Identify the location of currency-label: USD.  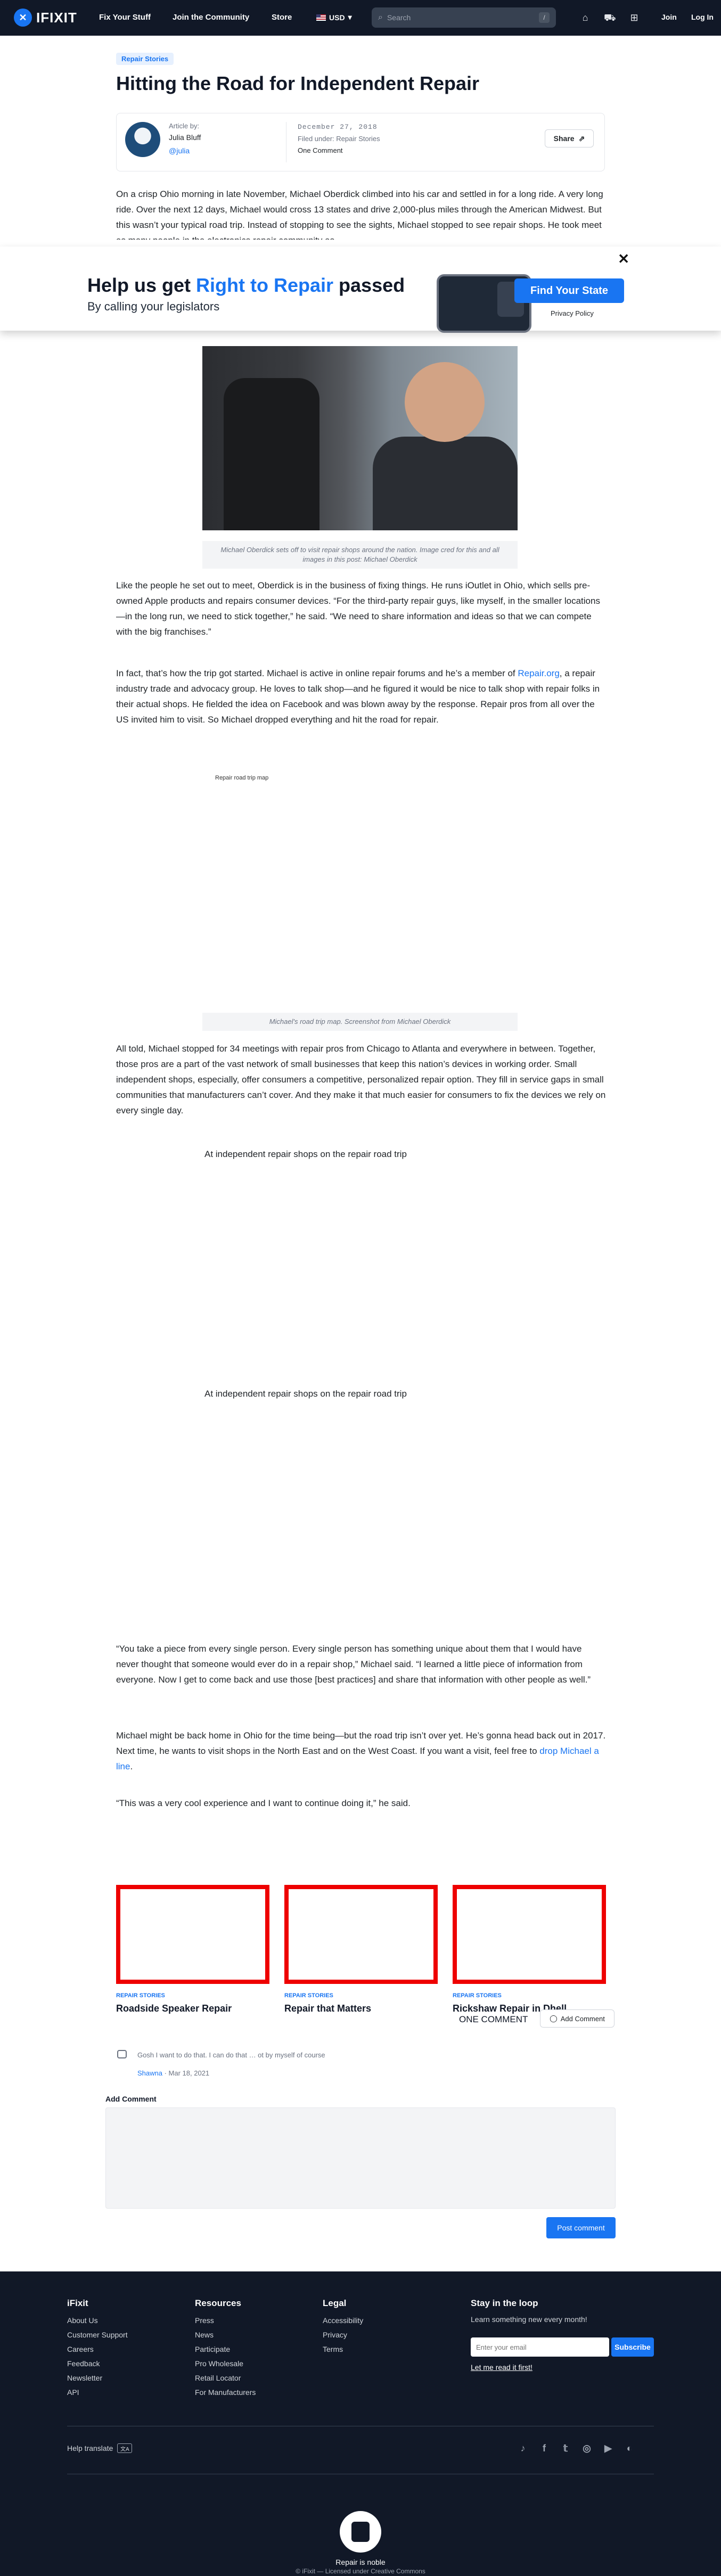
(337, 17).